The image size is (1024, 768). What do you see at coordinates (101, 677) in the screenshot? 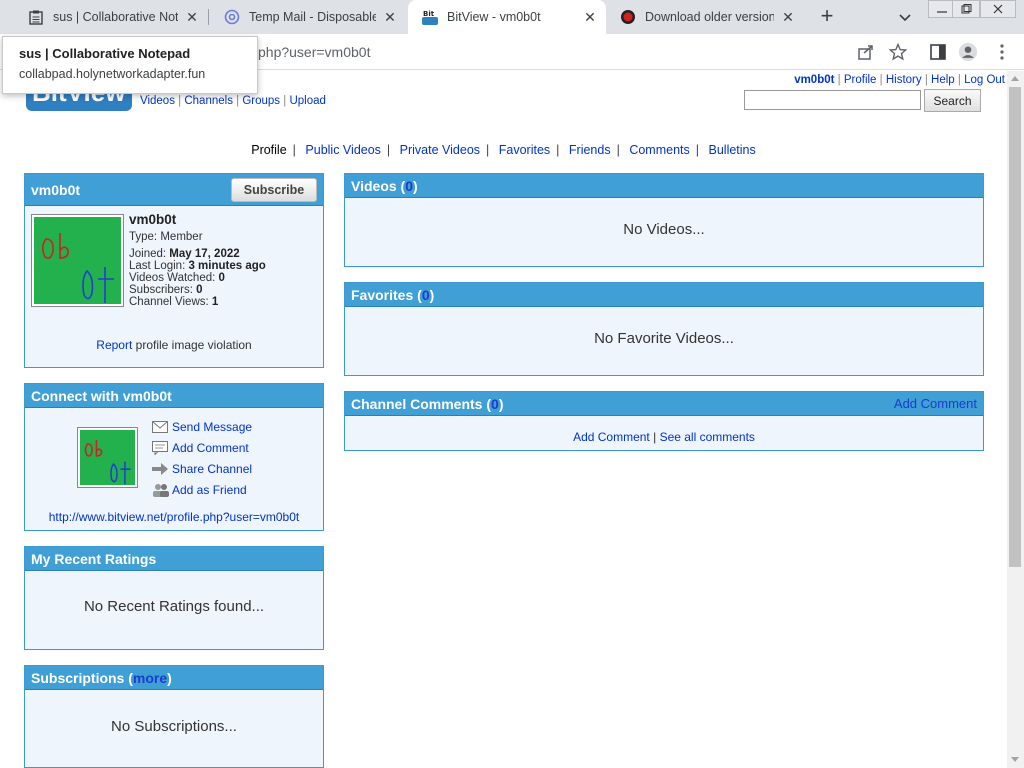
I see `subscriptions-box-title: Subscriptions (more)` at bounding box center [101, 677].